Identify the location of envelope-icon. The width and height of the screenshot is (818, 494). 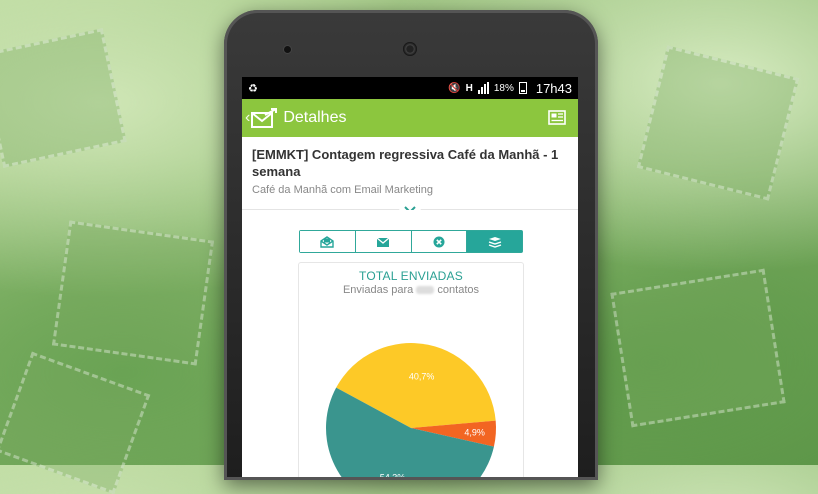
(383, 242).